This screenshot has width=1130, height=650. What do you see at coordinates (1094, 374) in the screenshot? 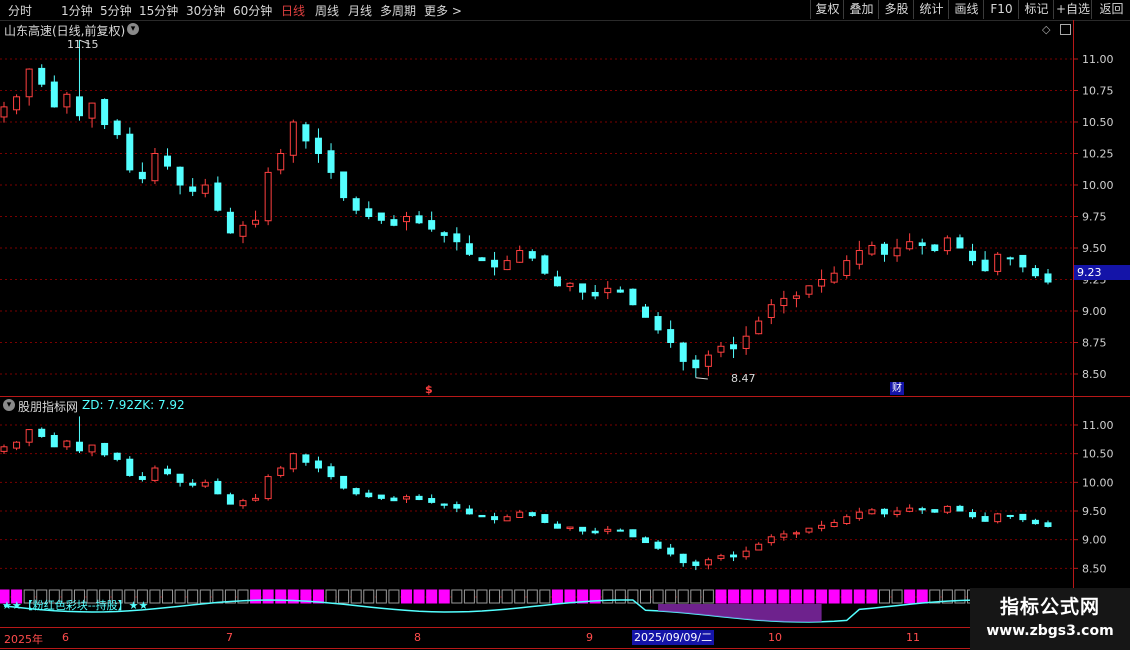
I see `main-y-tick-label: 8.50` at bounding box center [1094, 374].